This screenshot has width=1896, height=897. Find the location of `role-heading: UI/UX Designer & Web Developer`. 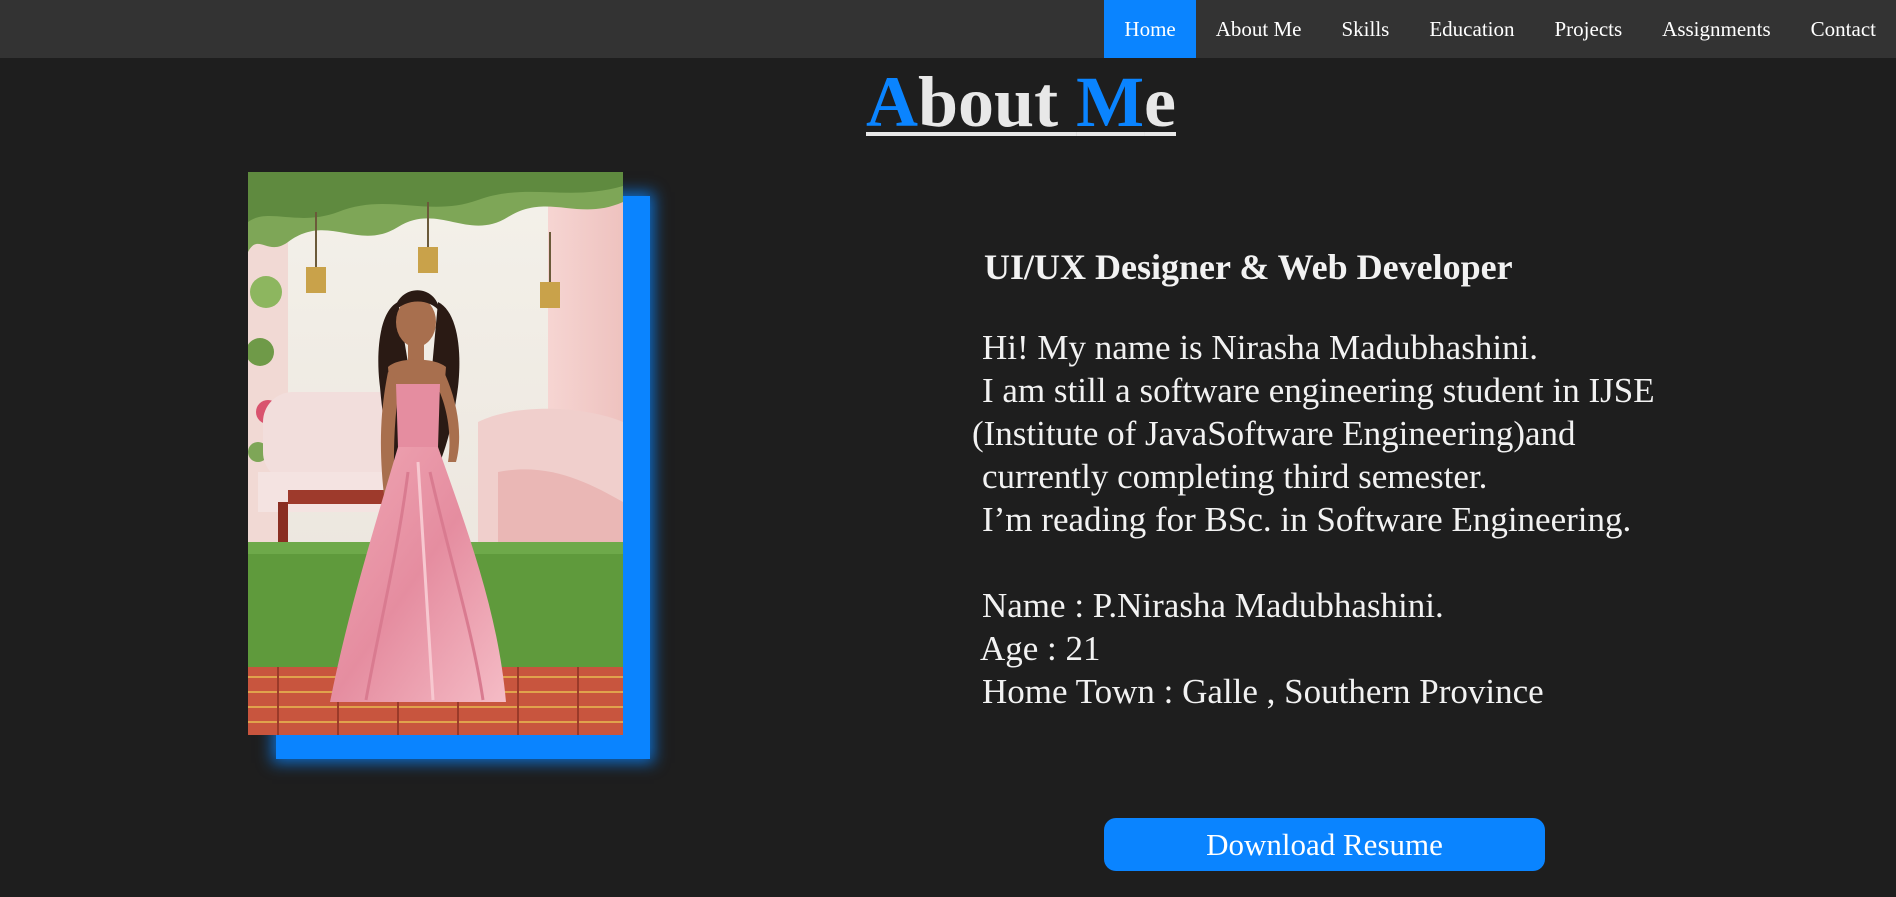

role-heading: UI/UX Designer & Web Developer is located at coordinates (1248, 267).